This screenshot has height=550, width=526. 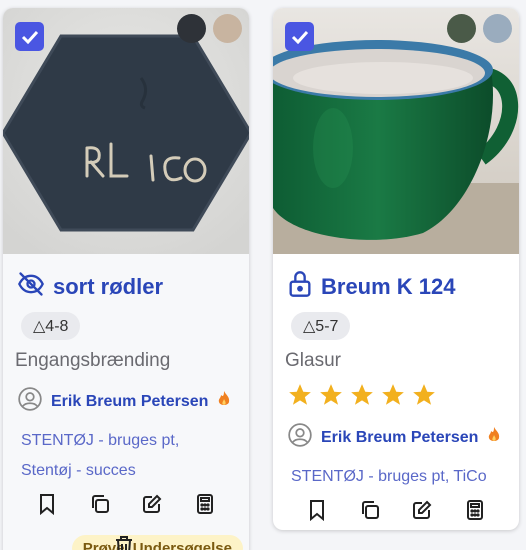 I want to click on card-title-row: Breum K 124, so click(x=371, y=286).